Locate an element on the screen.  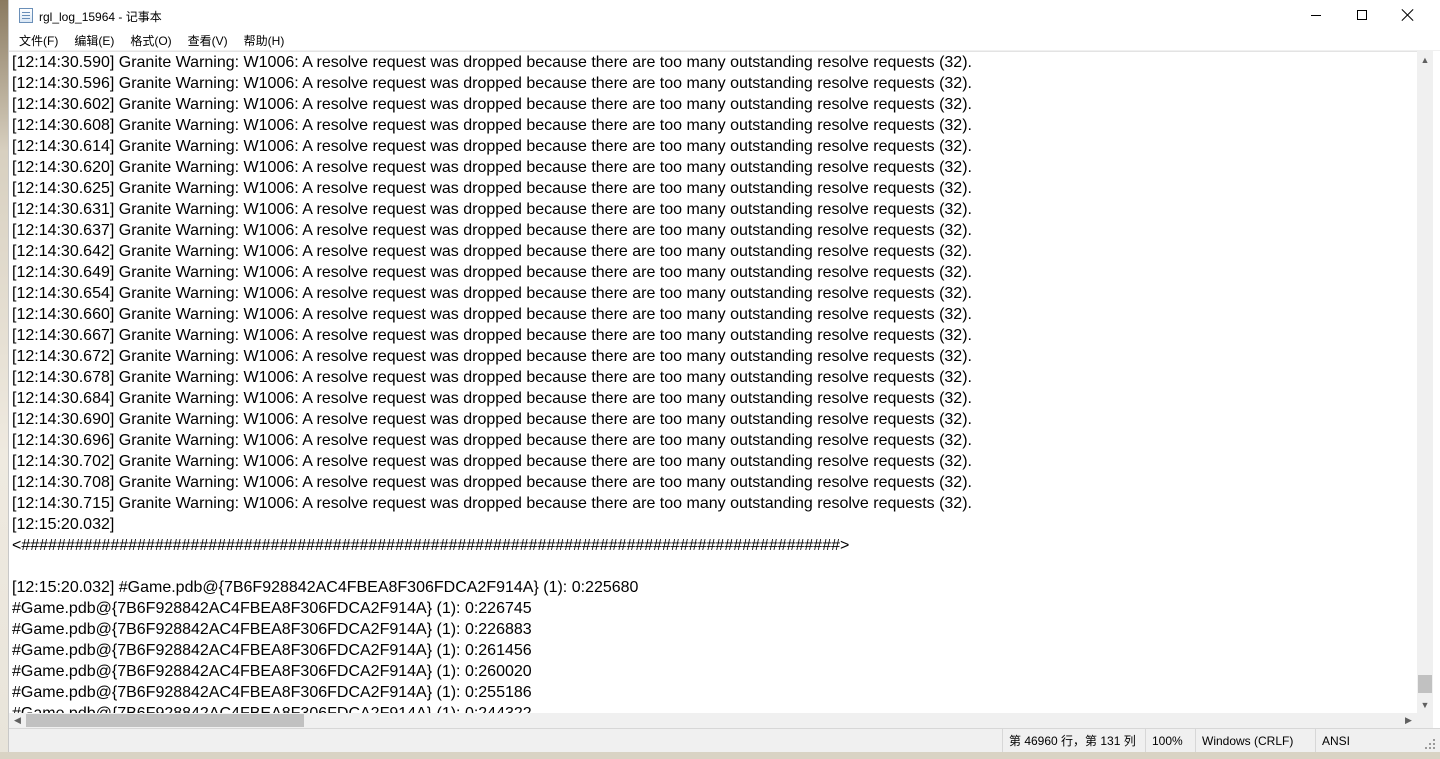
minimize-icon is located at coordinates (1316, 15).